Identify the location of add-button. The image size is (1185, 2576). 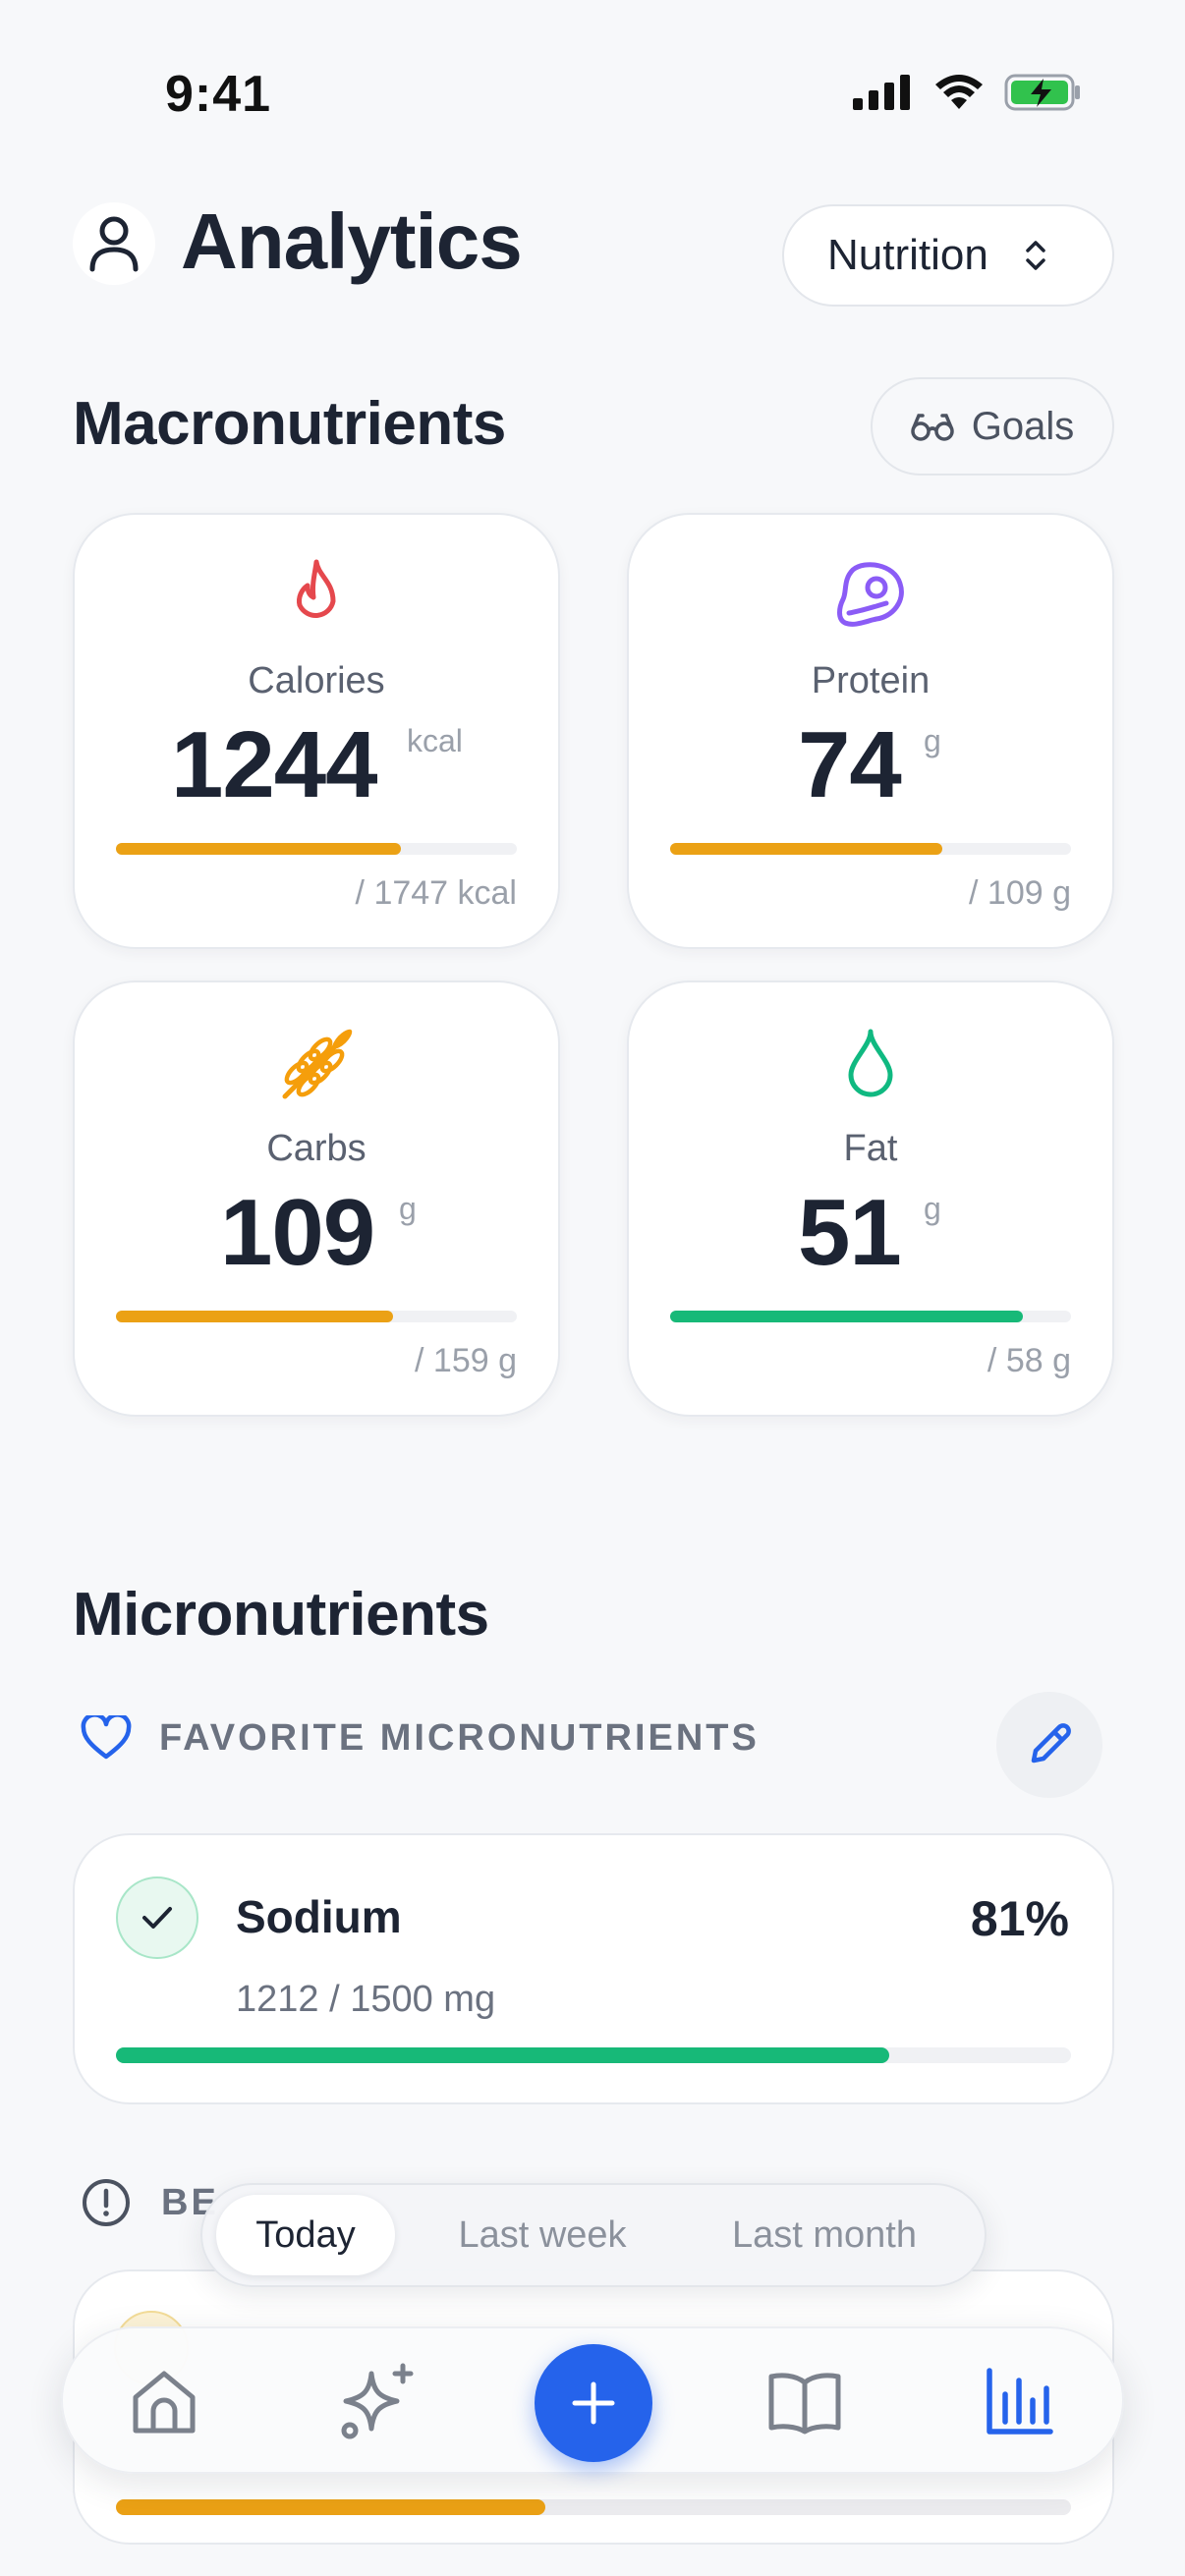
(594, 2403).